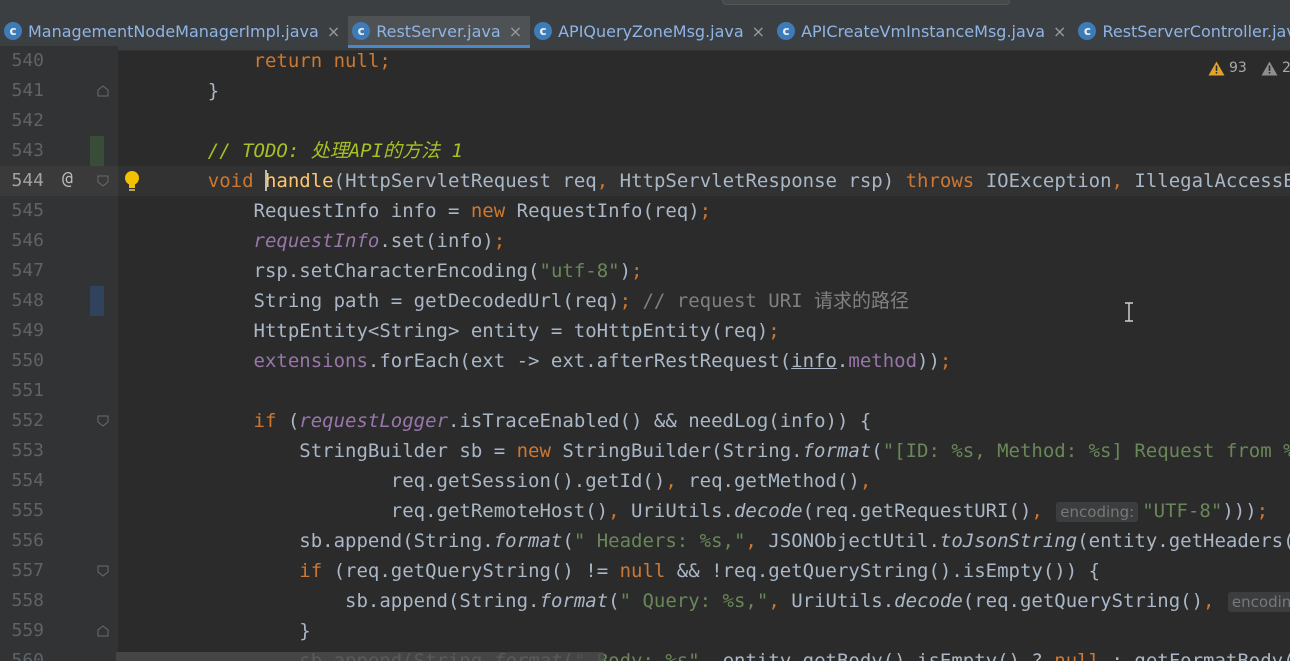 The width and height of the screenshot is (1290, 661). What do you see at coordinates (1275, 68) in the screenshot?
I see `weak-warnings-indicator: 2` at bounding box center [1275, 68].